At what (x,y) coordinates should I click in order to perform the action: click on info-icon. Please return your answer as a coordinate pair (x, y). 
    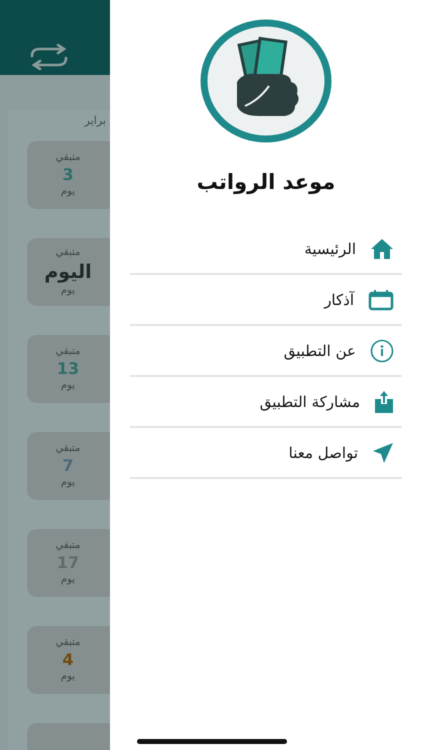
    Looking at the image, I should click on (382, 350).